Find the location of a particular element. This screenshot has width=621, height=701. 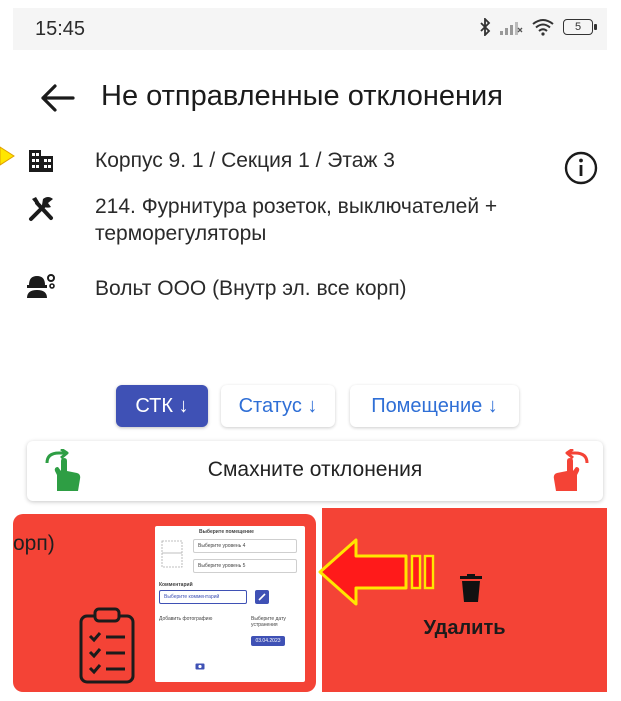

preview-comment-title: Комментарий is located at coordinates (176, 585).